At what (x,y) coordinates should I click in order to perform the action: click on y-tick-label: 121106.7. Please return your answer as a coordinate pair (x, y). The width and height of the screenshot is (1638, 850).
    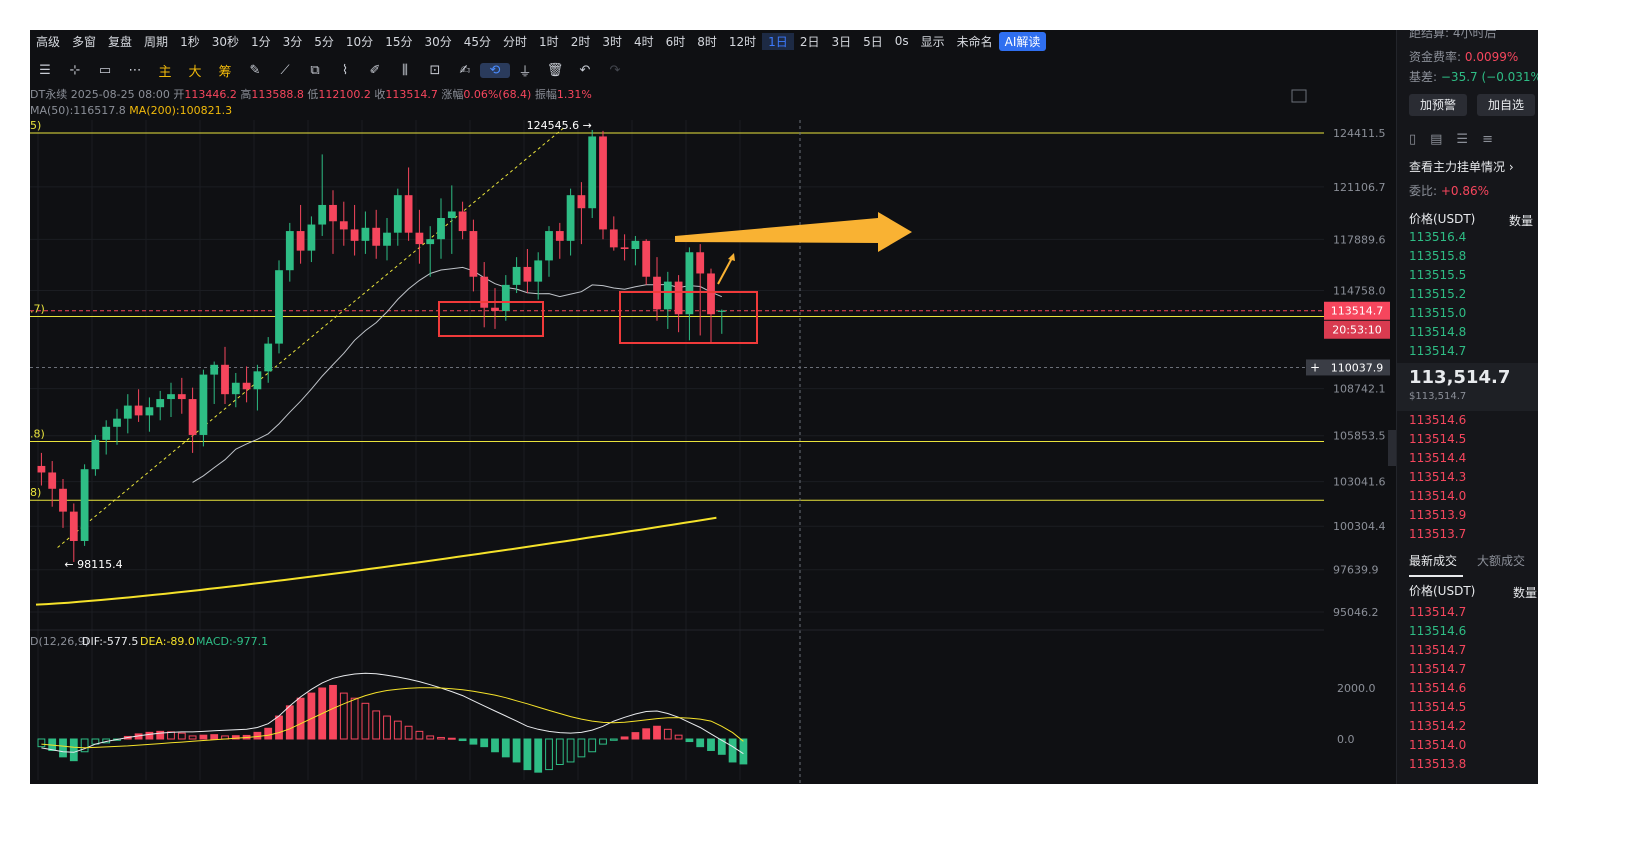
    Looking at the image, I should click on (1359, 187).